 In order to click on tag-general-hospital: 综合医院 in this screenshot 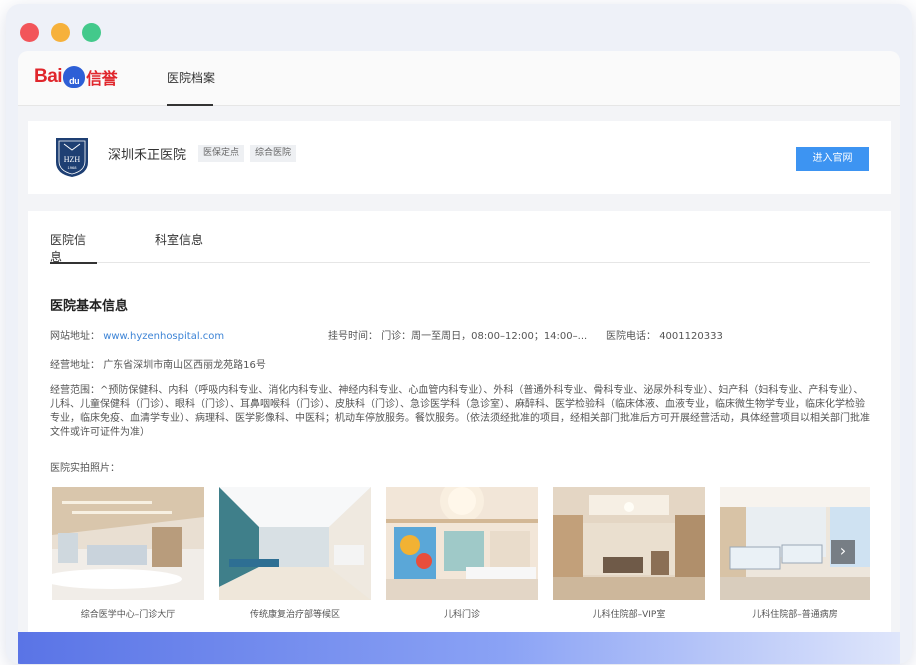, I will do `click(273, 153)`.